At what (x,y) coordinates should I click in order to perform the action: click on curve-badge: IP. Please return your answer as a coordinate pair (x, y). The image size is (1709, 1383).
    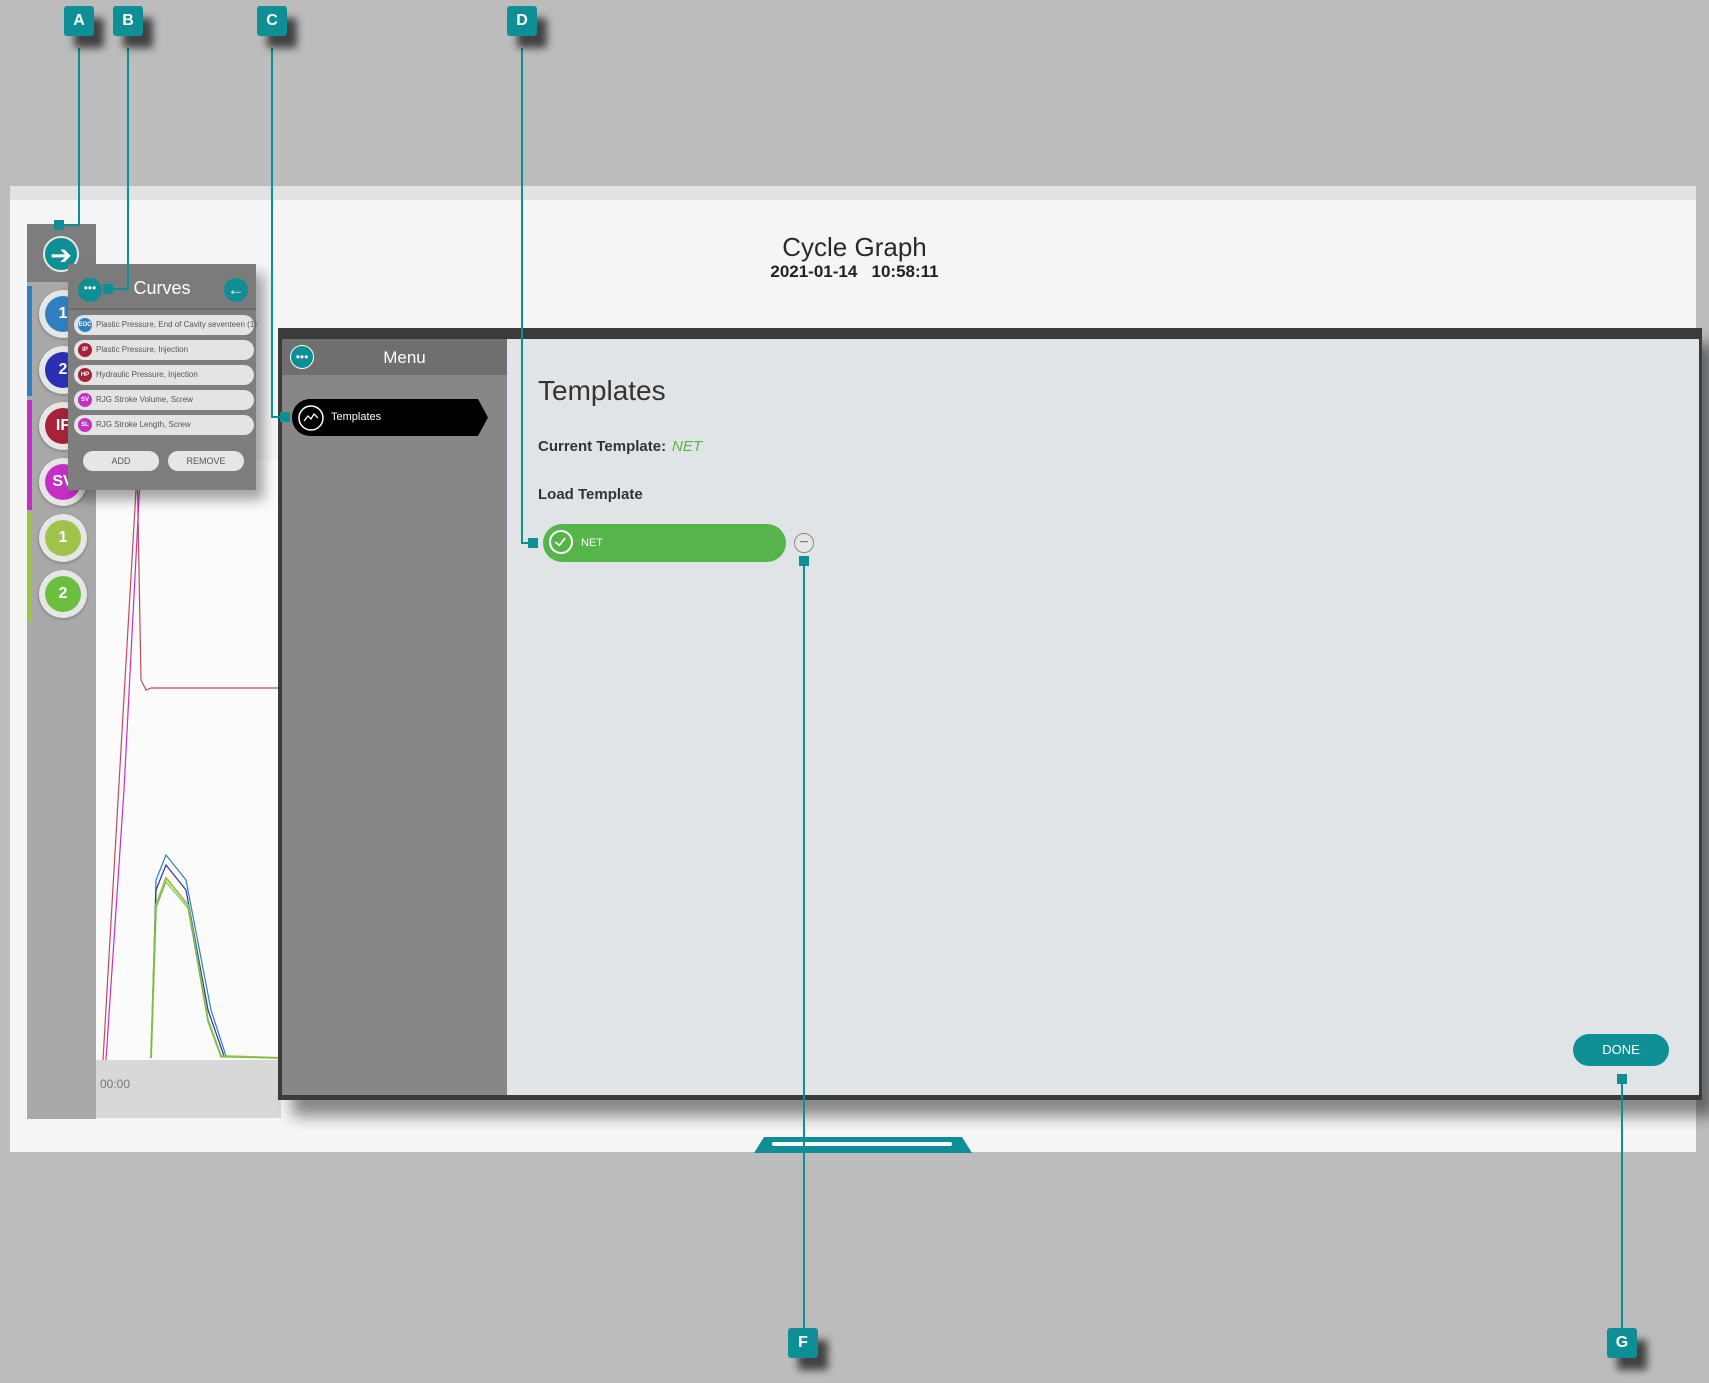
    Looking at the image, I should click on (85, 350).